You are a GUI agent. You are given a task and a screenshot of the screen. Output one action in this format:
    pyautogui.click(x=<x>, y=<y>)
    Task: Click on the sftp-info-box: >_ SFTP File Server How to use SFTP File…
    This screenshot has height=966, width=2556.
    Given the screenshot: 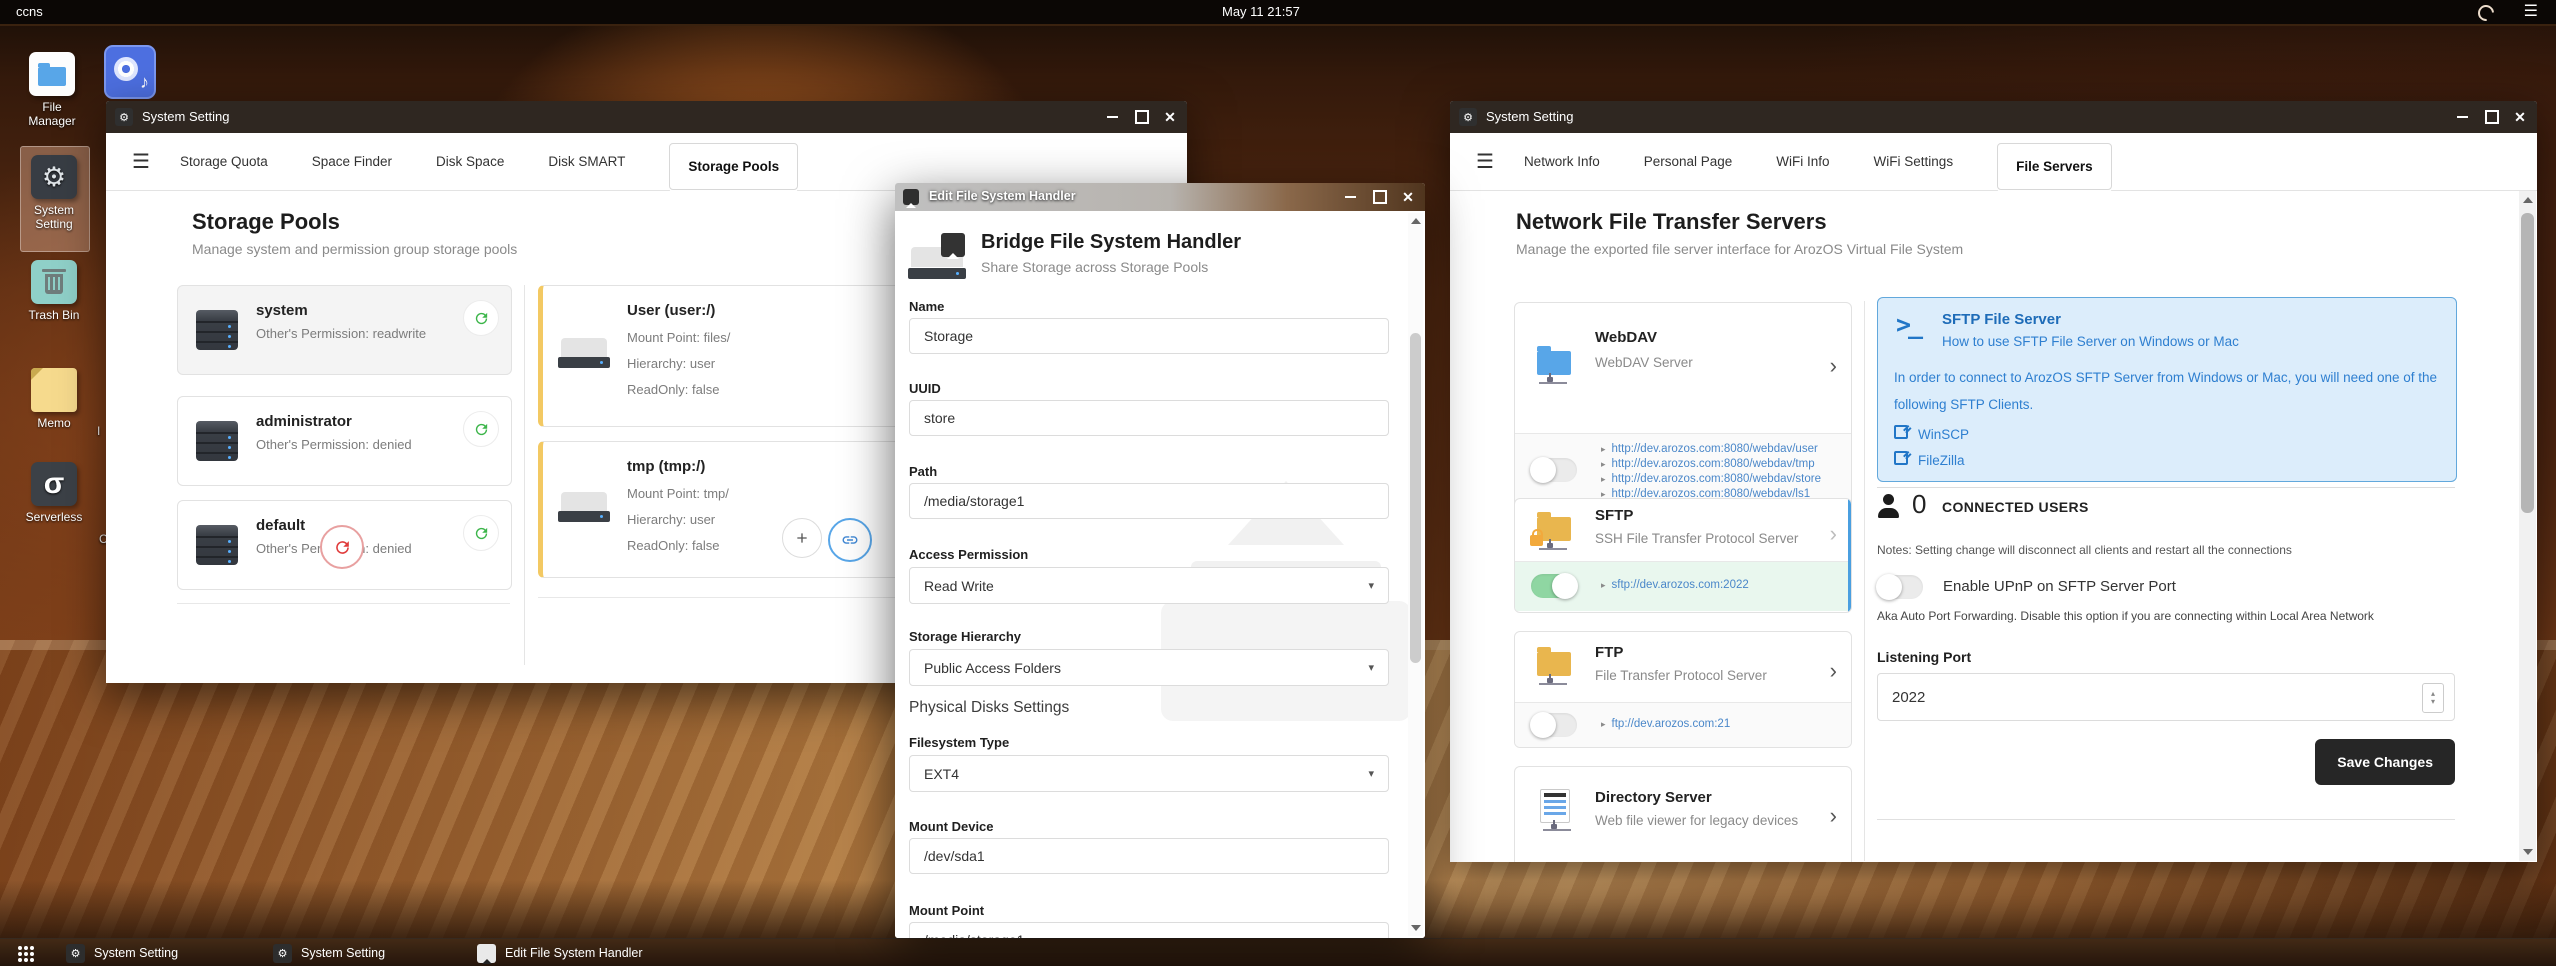 What is the action you would take?
    pyautogui.click(x=2167, y=389)
    